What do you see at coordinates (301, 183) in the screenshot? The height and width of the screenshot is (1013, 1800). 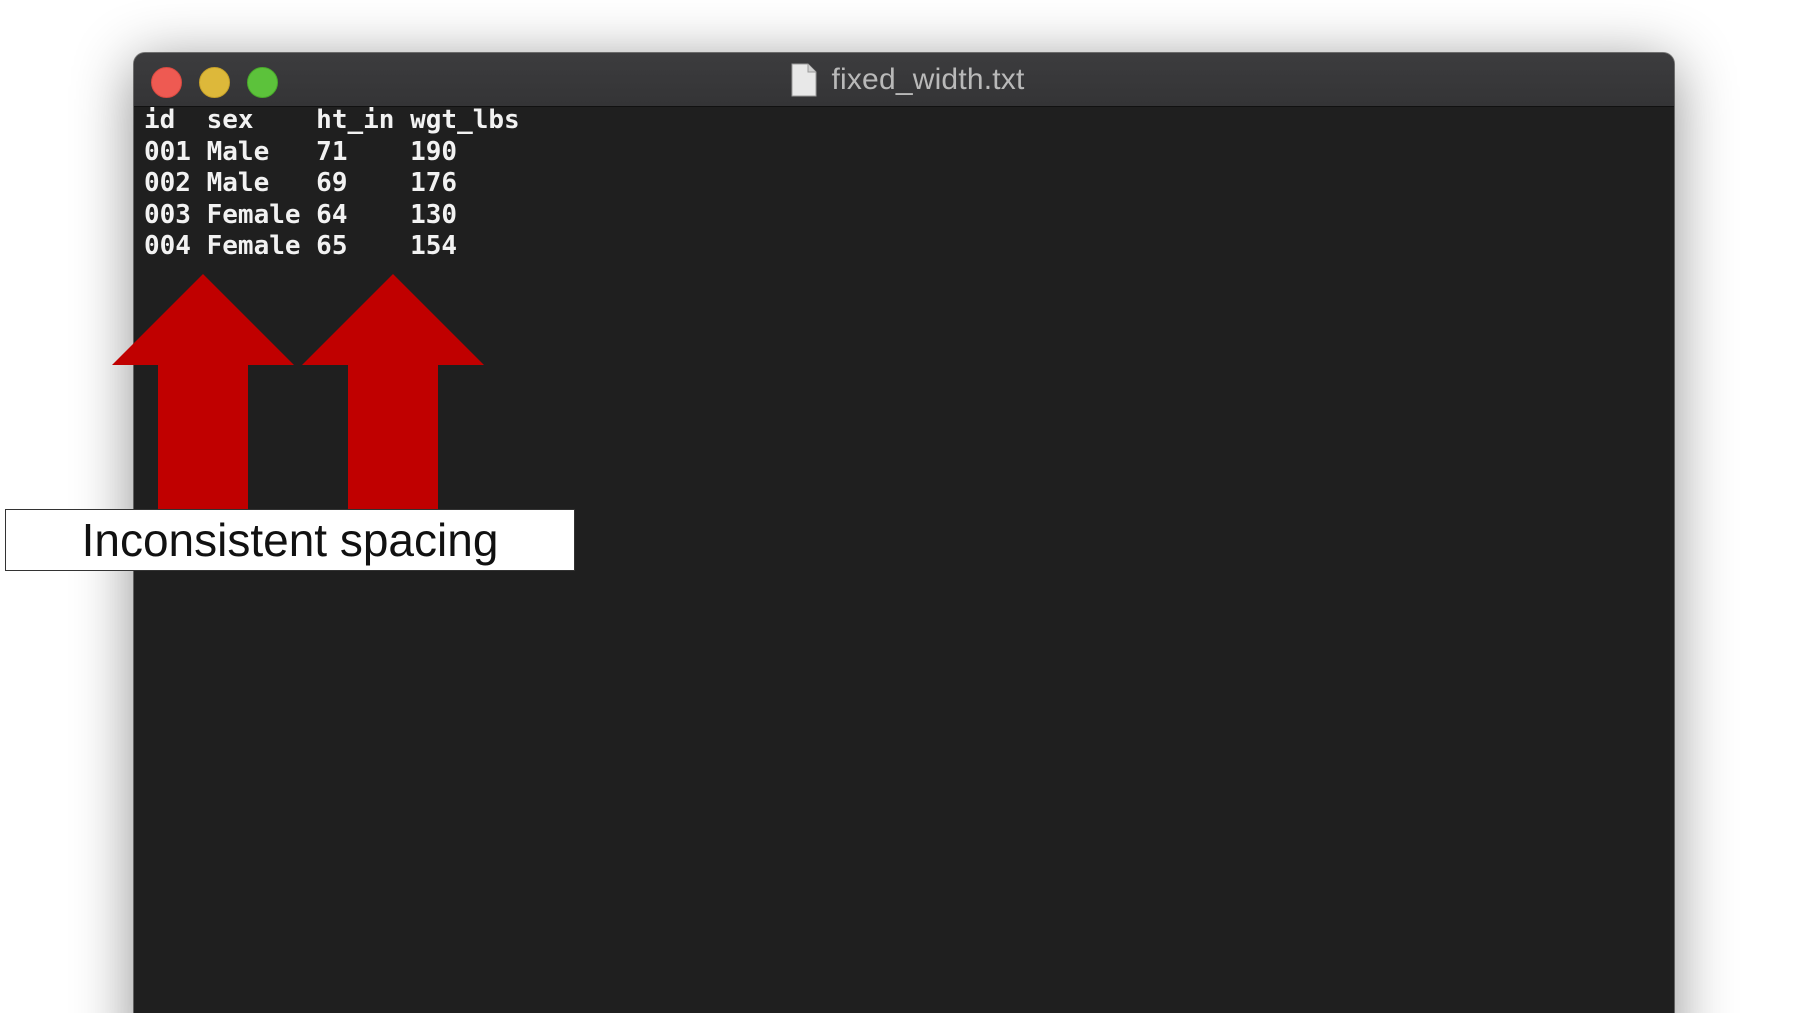 I see `file-line: 002 Male 69 176` at bounding box center [301, 183].